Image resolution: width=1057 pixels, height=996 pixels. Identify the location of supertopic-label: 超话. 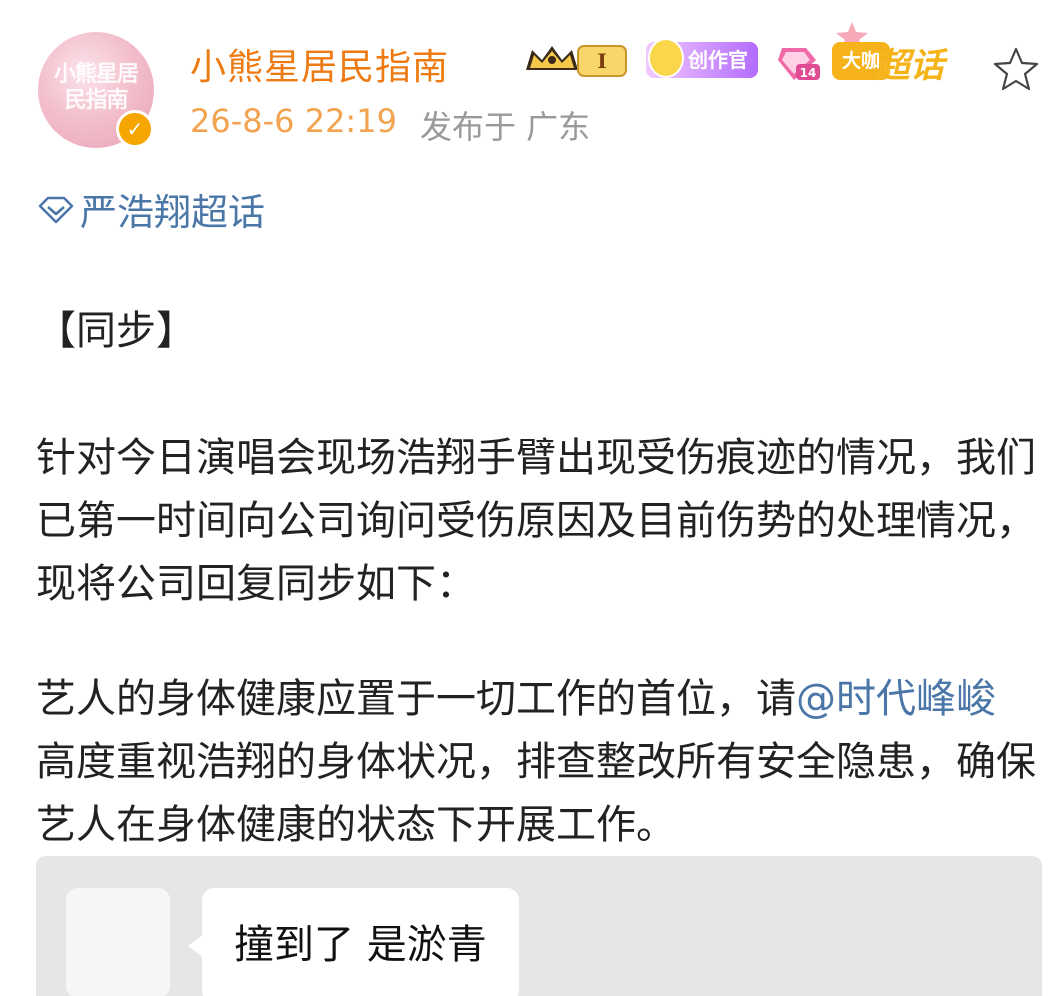
(910, 66).